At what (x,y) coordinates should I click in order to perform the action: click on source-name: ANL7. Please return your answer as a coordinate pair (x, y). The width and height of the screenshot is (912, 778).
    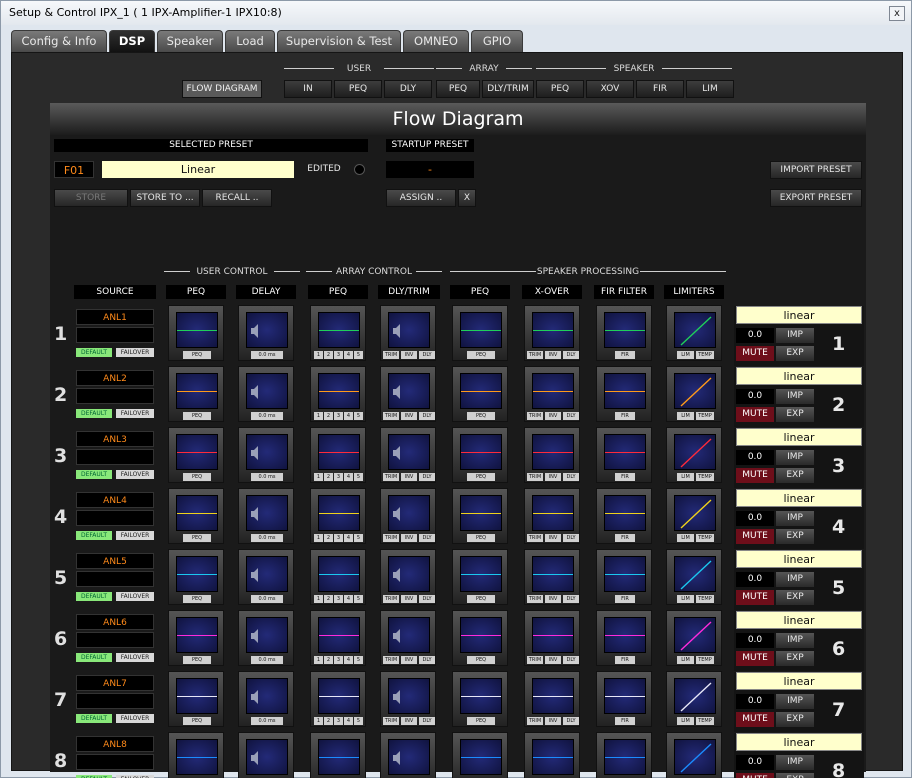
    Looking at the image, I should click on (115, 683).